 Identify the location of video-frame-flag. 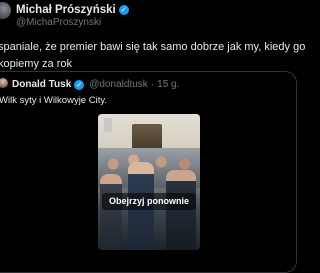
(108, 125).